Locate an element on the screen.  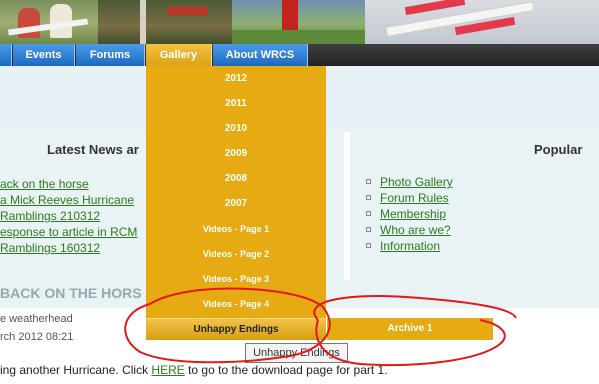
menu-item-videos-page-3: Videos - Page 3 is located at coordinates (236, 279).